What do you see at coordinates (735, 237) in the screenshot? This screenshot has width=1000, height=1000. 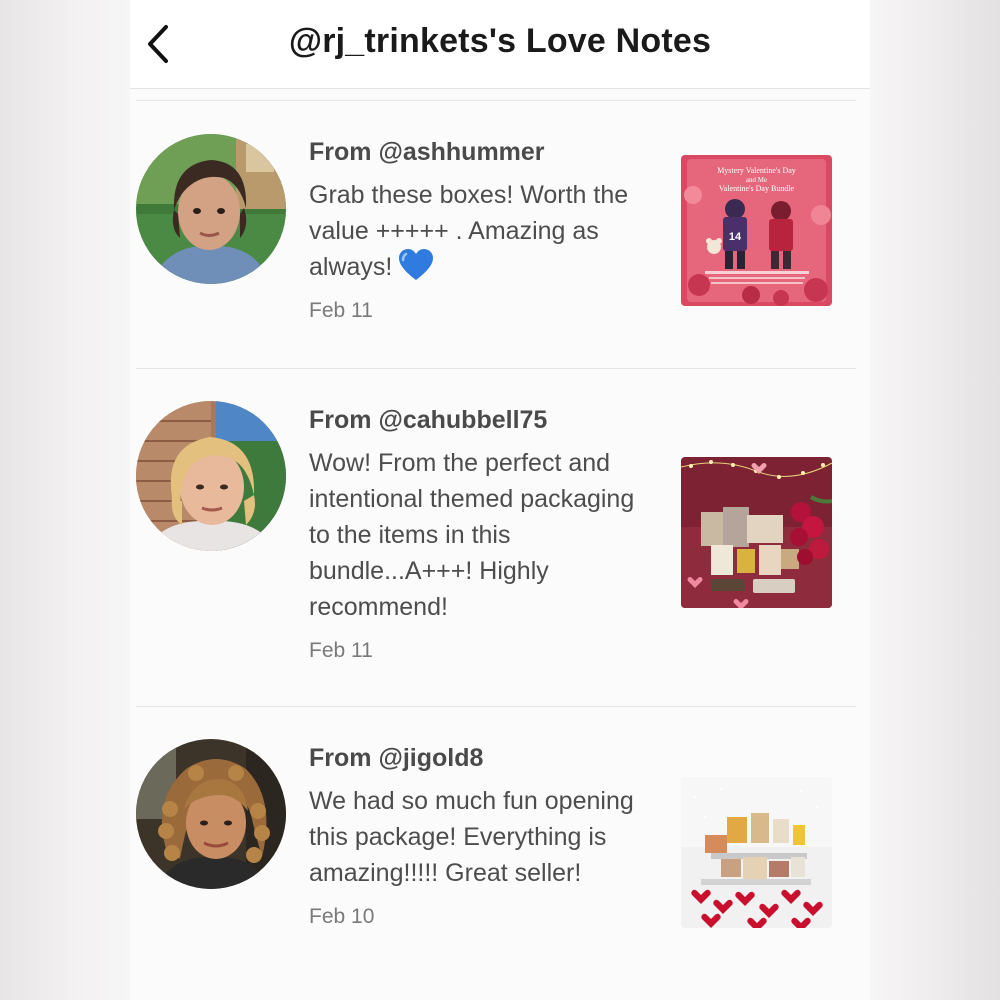 I see `thumb-jersey-number: 14` at bounding box center [735, 237].